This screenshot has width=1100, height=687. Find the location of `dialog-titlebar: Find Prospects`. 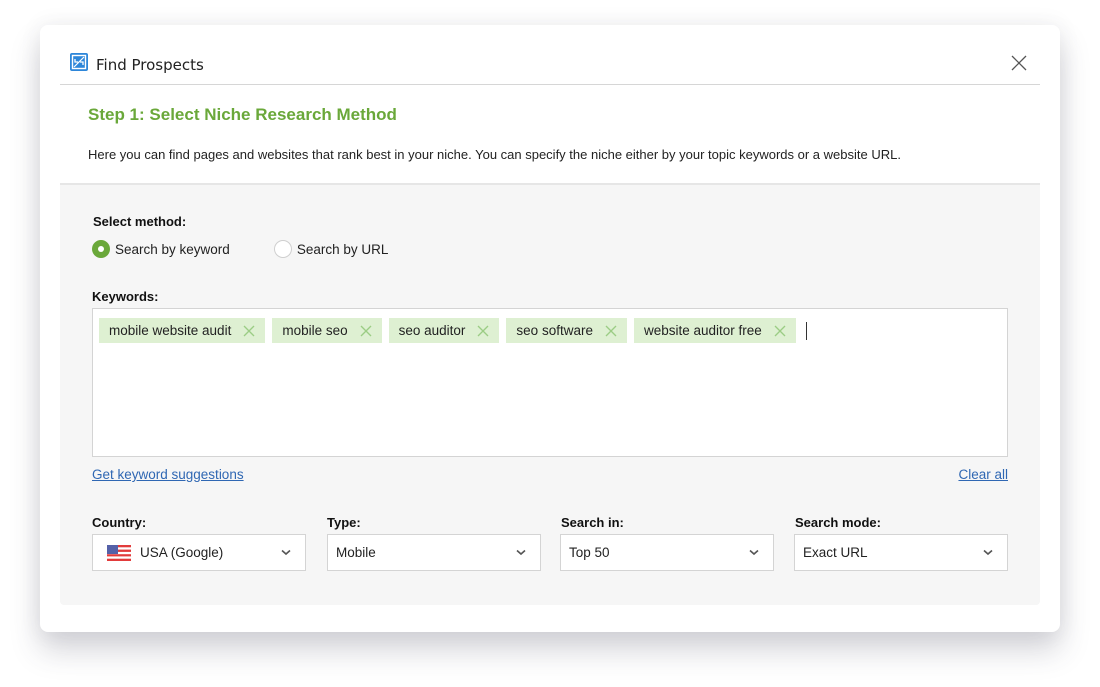

dialog-titlebar: Find Prospects is located at coordinates (550, 55).